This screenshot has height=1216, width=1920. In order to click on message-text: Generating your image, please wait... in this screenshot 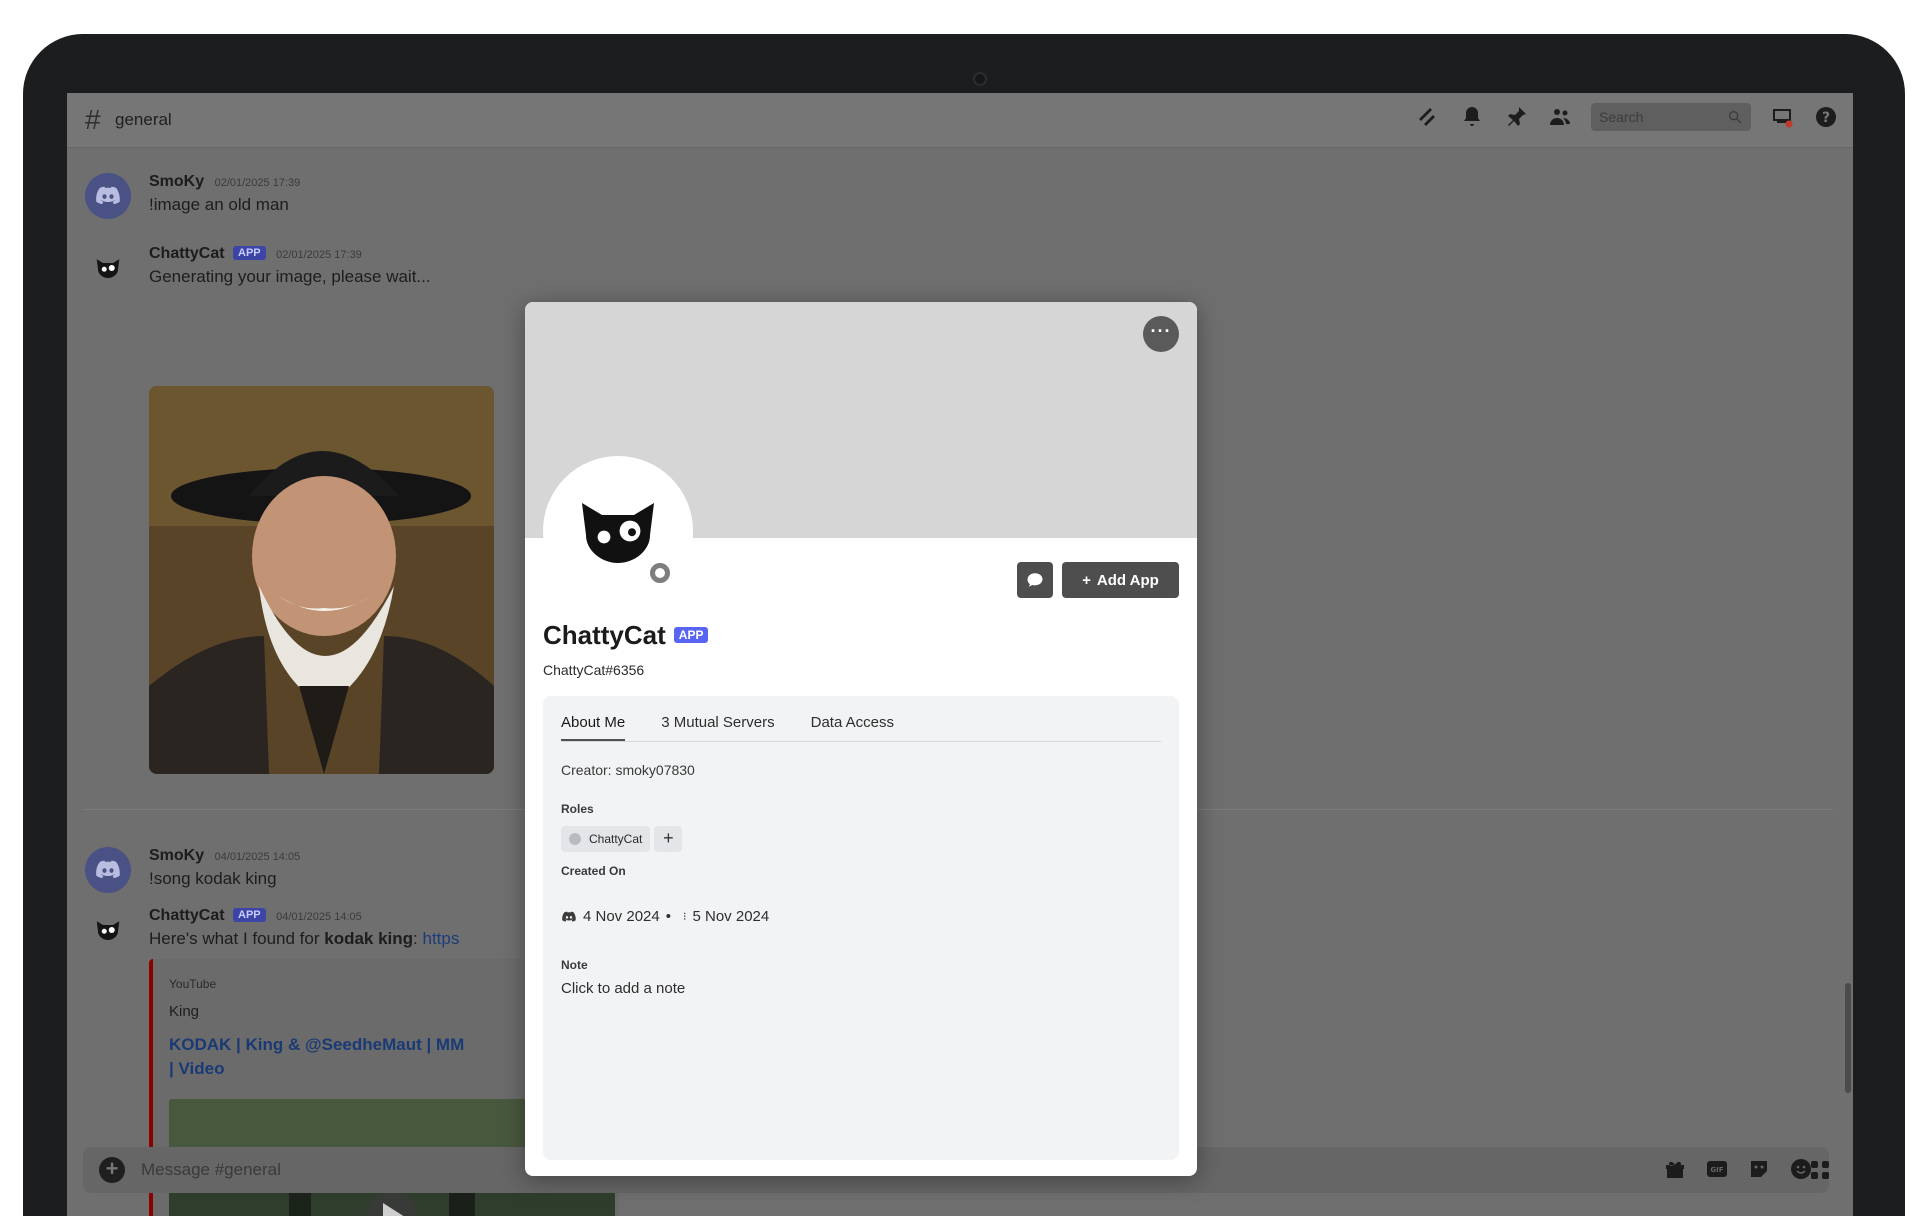, I will do `click(290, 276)`.